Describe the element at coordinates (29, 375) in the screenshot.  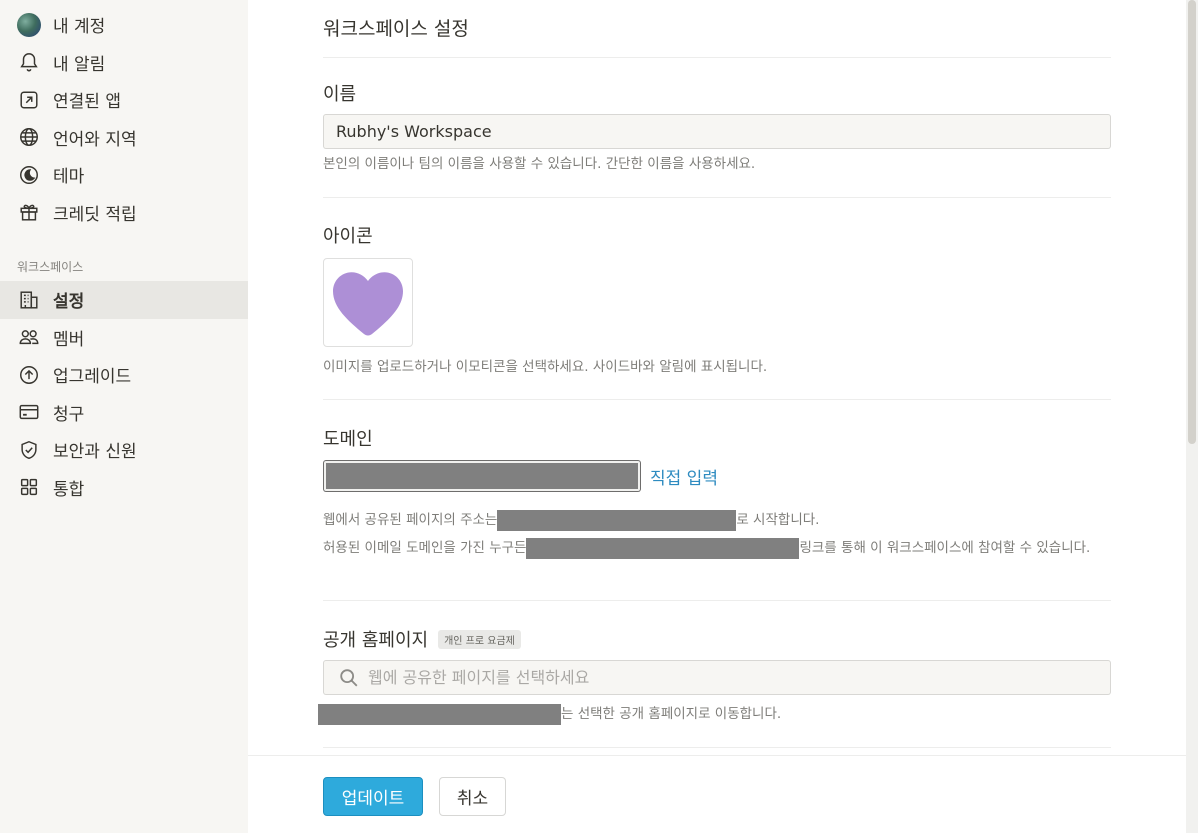
I see `upgrade-arrow-icon` at that location.